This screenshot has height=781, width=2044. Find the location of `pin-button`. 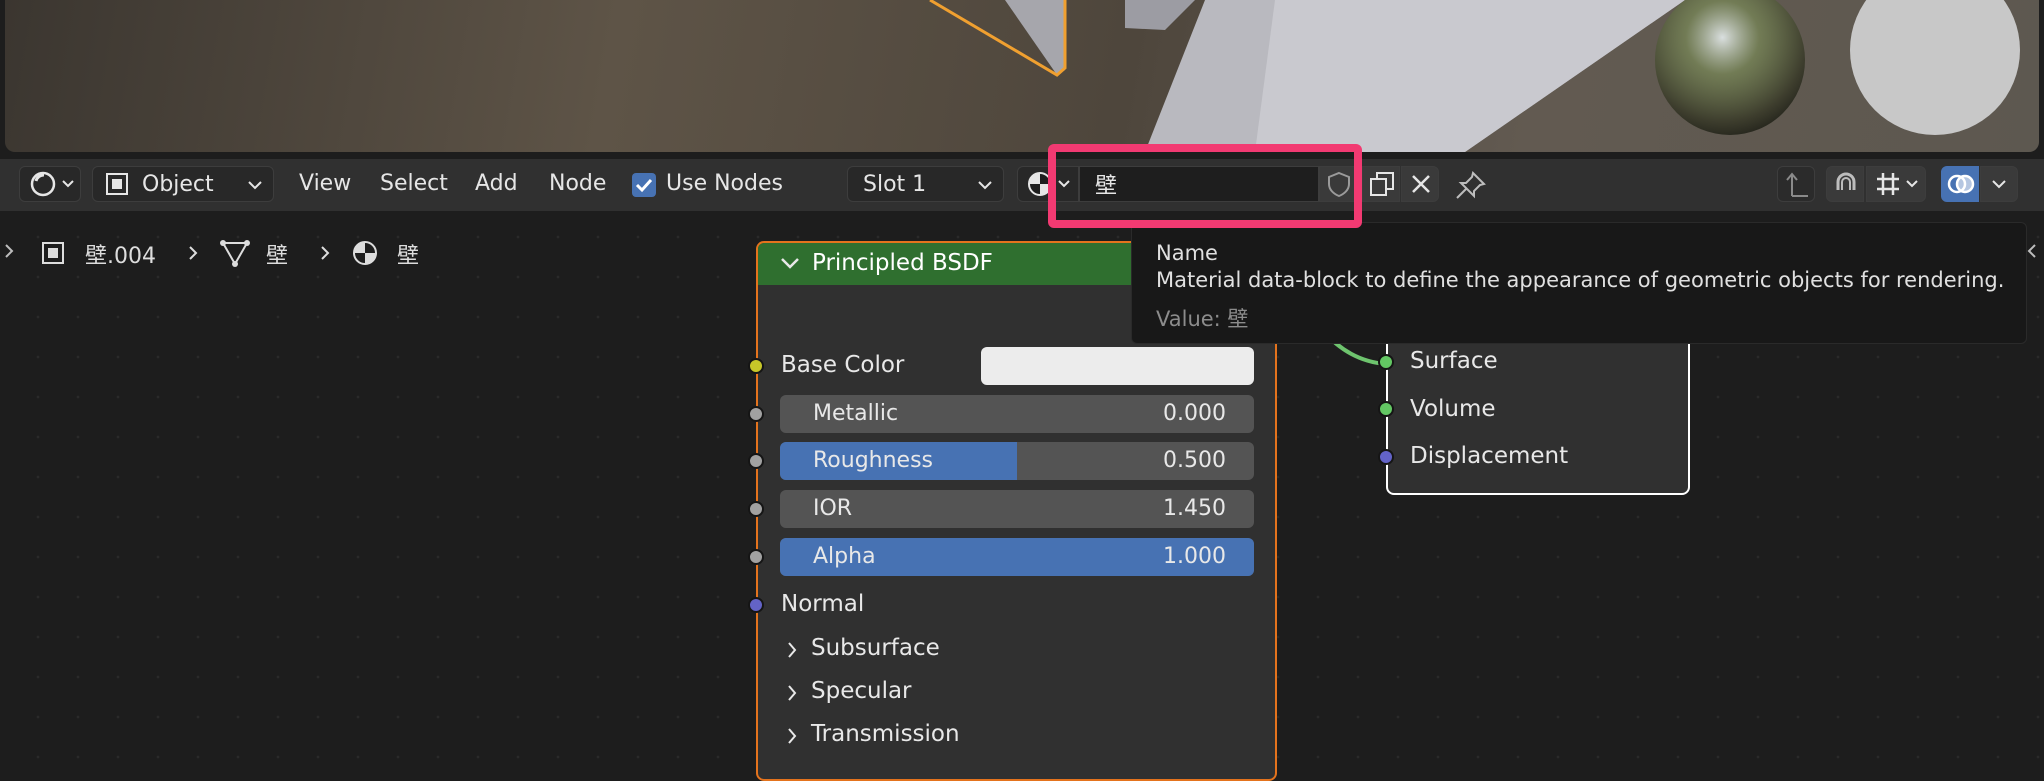

pin-button is located at coordinates (1470, 186).